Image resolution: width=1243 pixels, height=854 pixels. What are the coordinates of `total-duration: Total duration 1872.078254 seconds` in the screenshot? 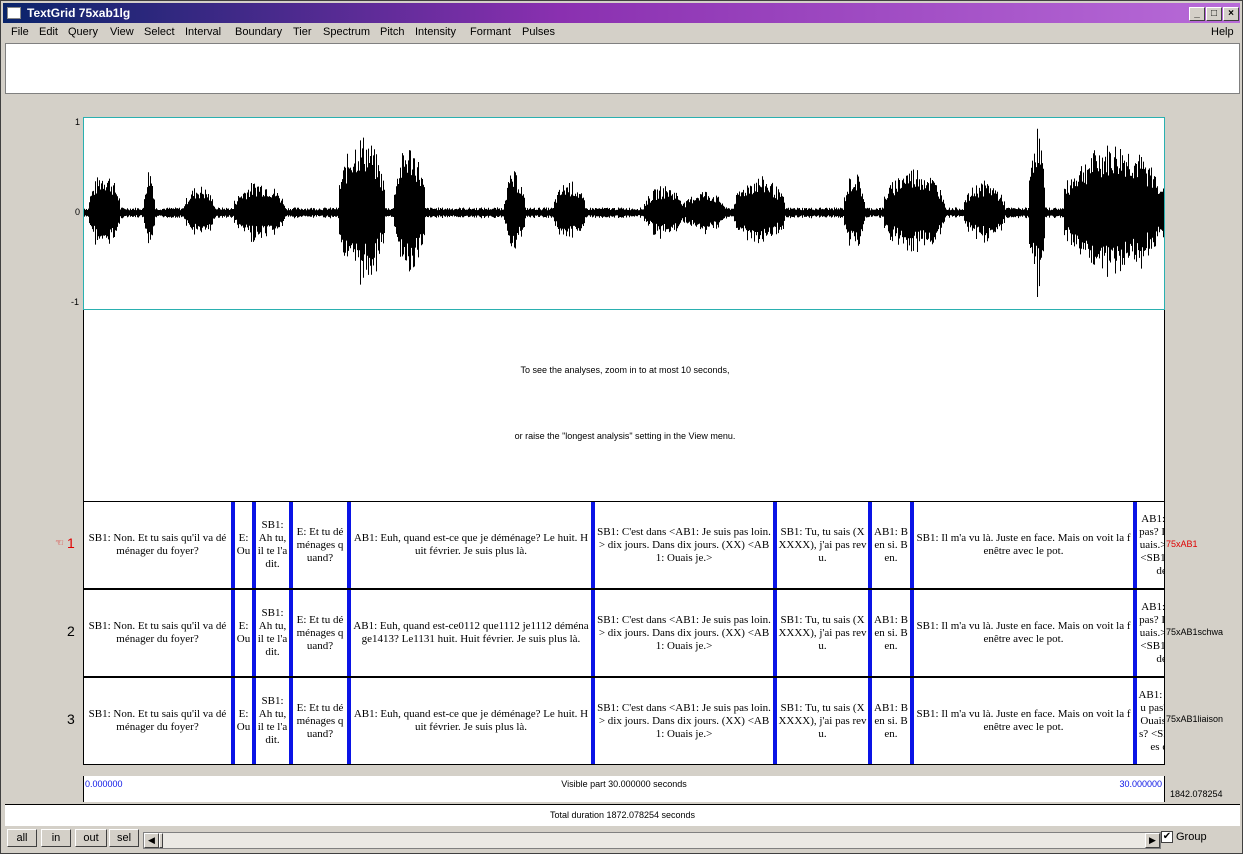 It's located at (622, 815).